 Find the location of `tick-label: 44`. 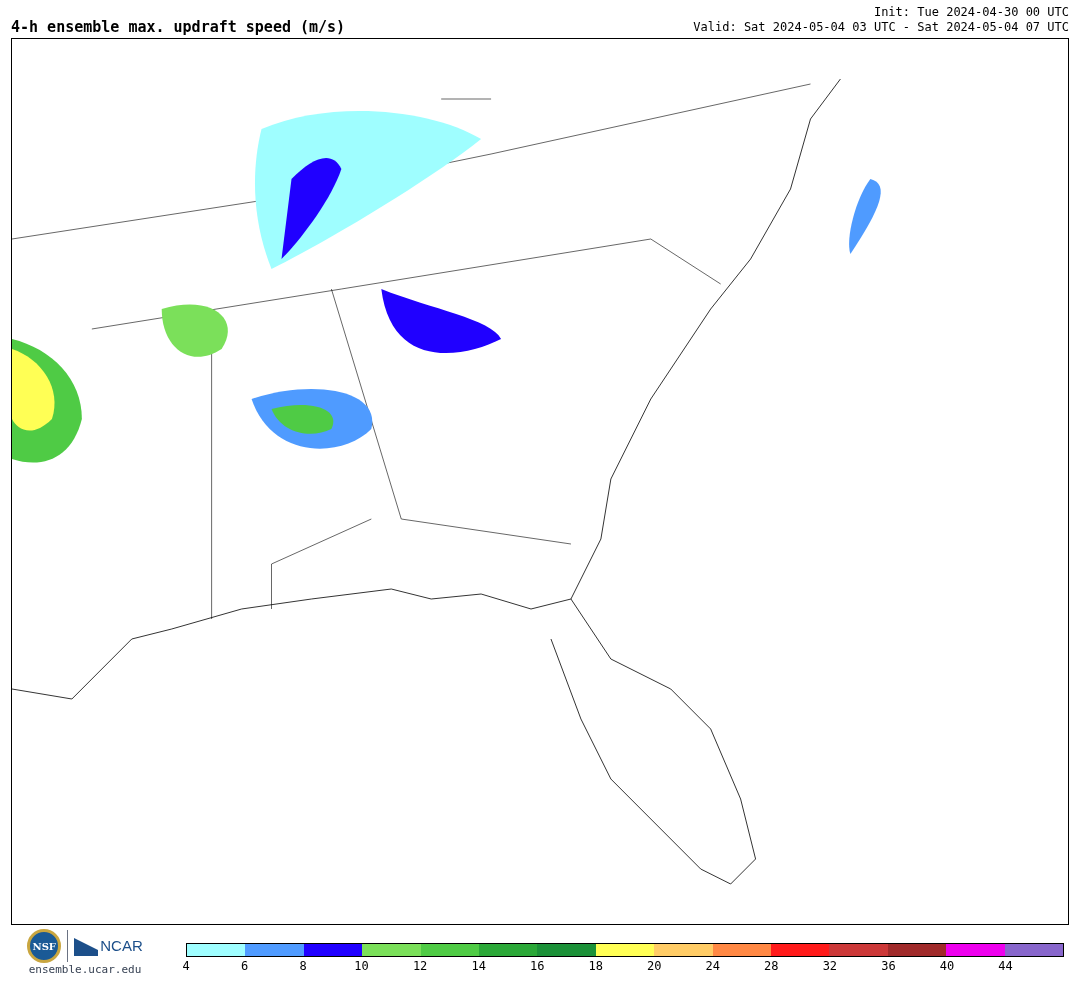

tick-label: 44 is located at coordinates (1005, 966).